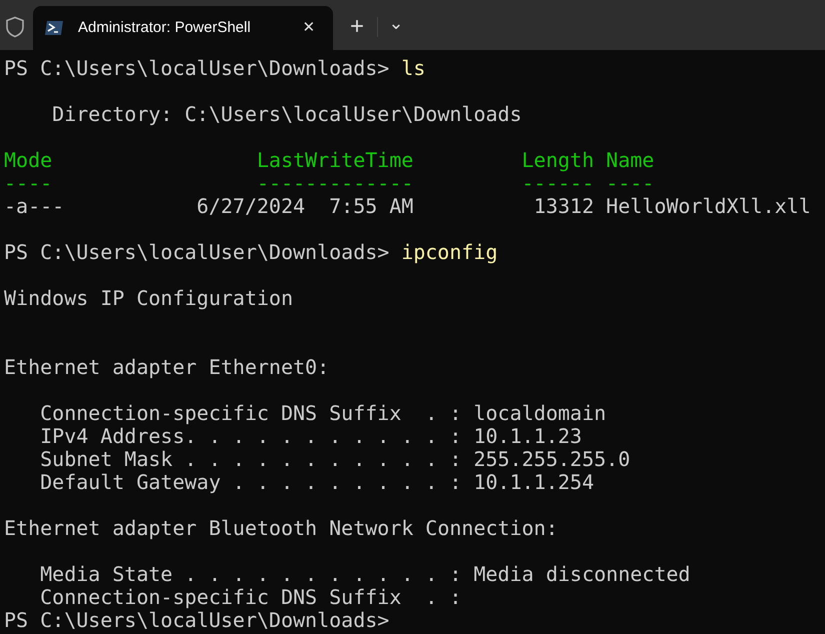  I want to click on output-text: Connection-specific DNS Suffix . :, so click(250, 597).